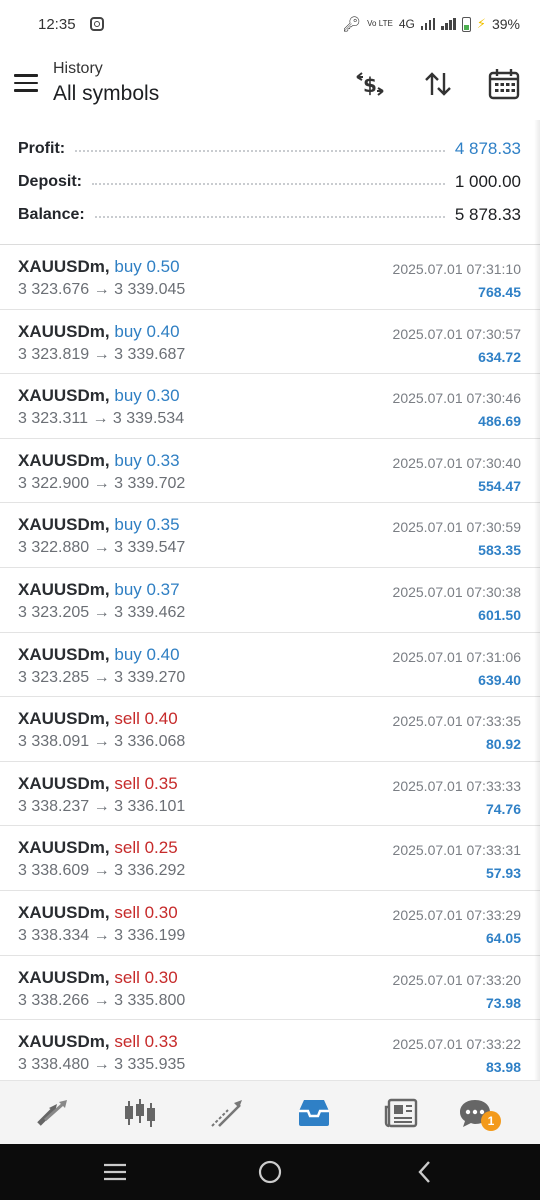  Describe the element at coordinates (499, 550) in the screenshot. I see `deal-profit: 583.35` at that location.